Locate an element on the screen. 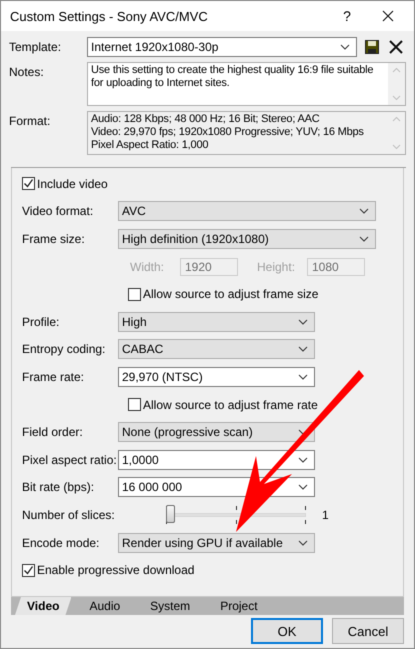 This screenshot has height=649, width=415. close-icon is located at coordinates (388, 16).